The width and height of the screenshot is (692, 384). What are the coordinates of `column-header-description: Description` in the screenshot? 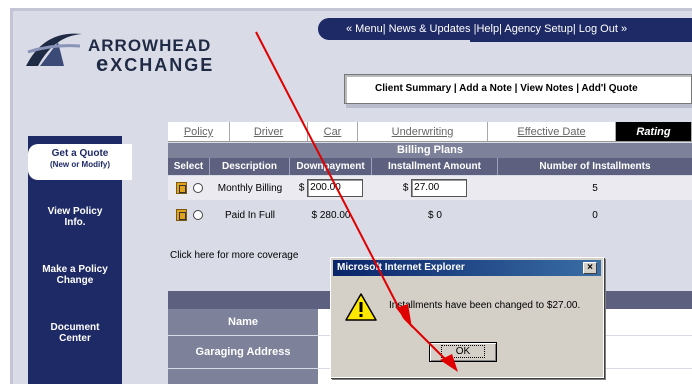 It's located at (250, 166).